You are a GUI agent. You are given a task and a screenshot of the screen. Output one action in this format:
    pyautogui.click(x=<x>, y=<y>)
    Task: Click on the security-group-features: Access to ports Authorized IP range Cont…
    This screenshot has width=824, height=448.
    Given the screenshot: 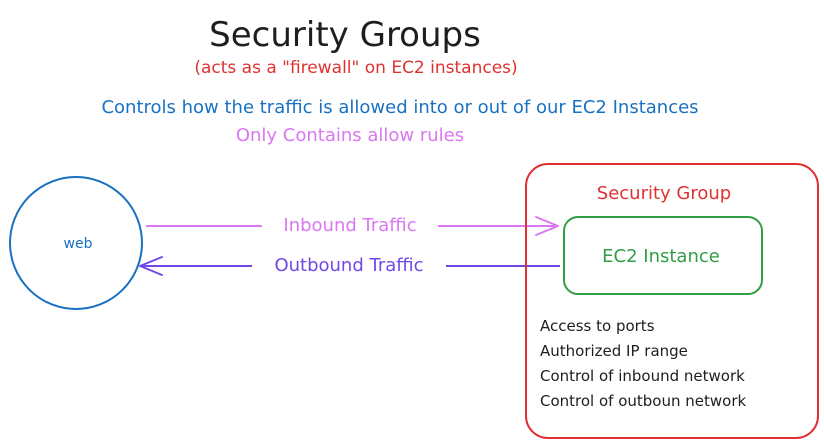 What is the action you would take?
    pyautogui.click(x=643, y=363)
    